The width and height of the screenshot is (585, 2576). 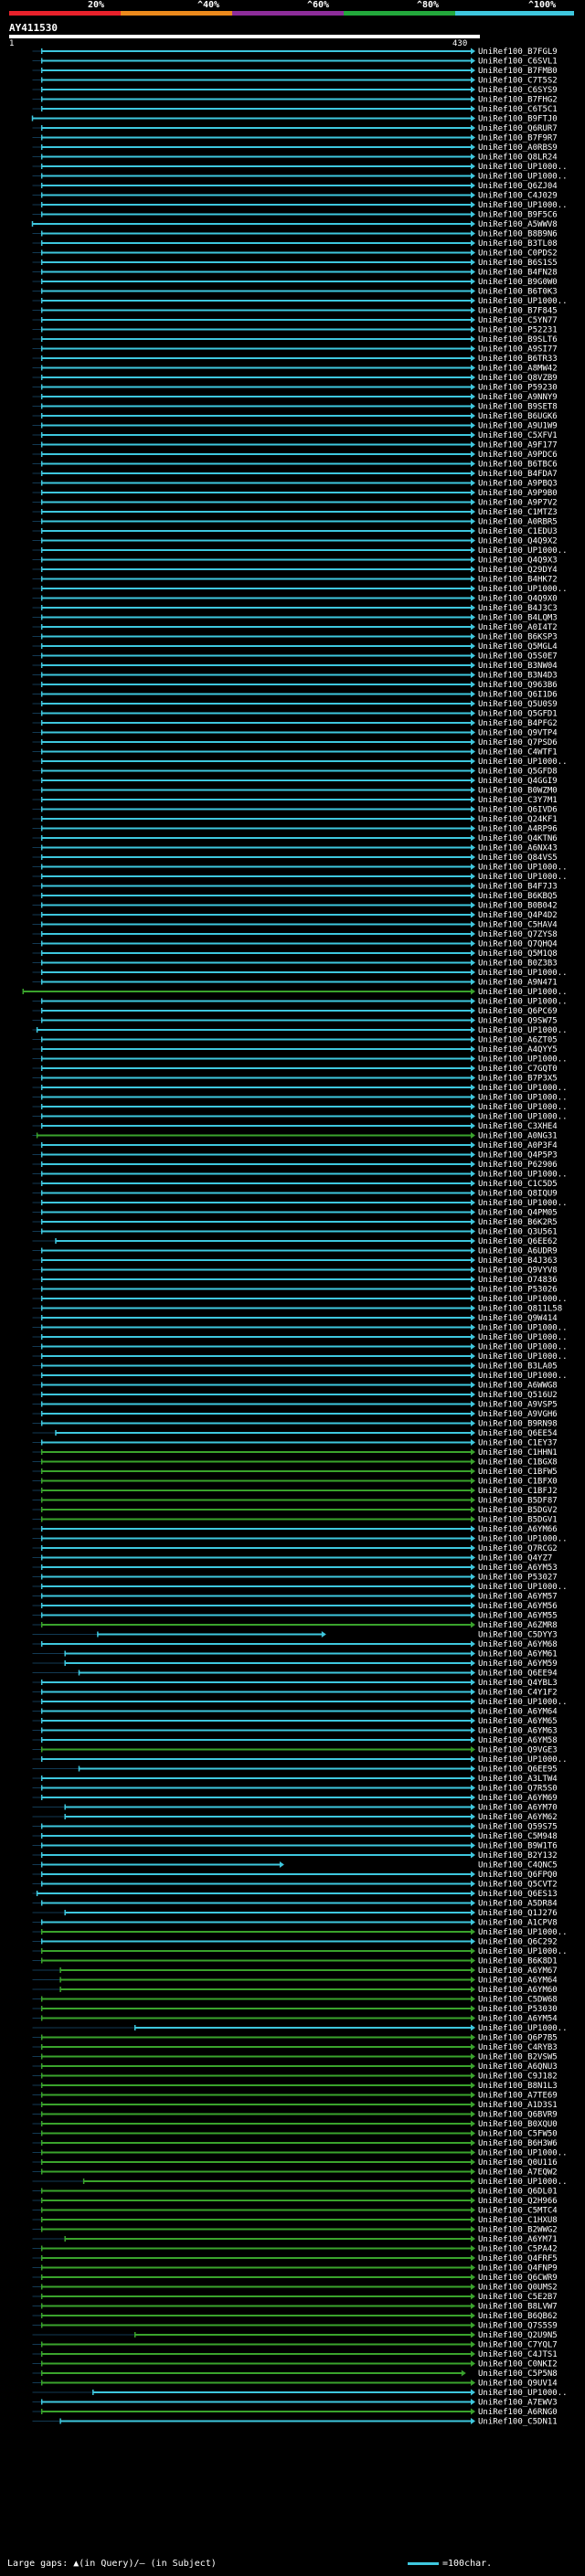 What do you see at coordinates (295, 1664) in the screenshot?
I see `hit-row: UniRef100_A6YM59` at bounding box center [295, 1664].